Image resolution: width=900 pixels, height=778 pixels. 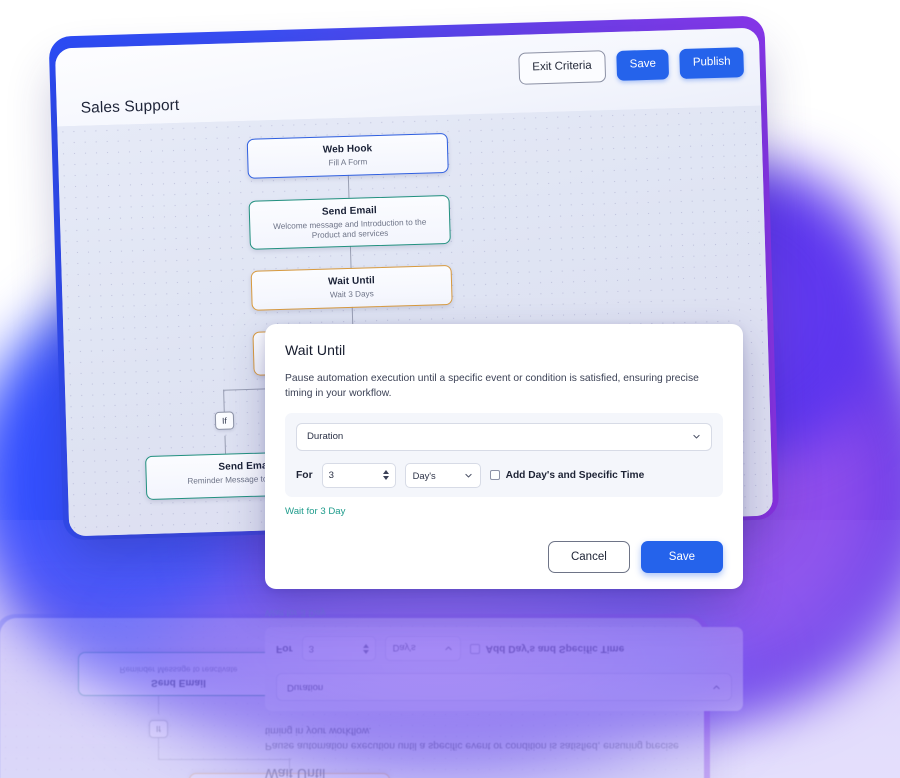 I want to click on amount-value: 3, so click(x=331, y=475).